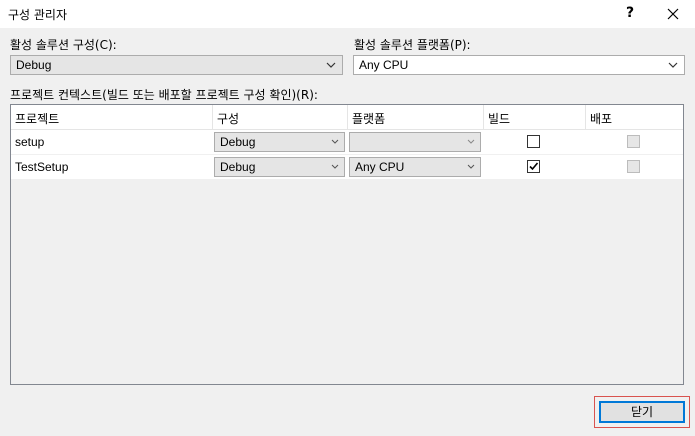 The height and width of the screenshot is (436, 695). Describe the element at coordinates (37, 119) in the screenshot. I see `column-header-project: 프로젝트` at that location.